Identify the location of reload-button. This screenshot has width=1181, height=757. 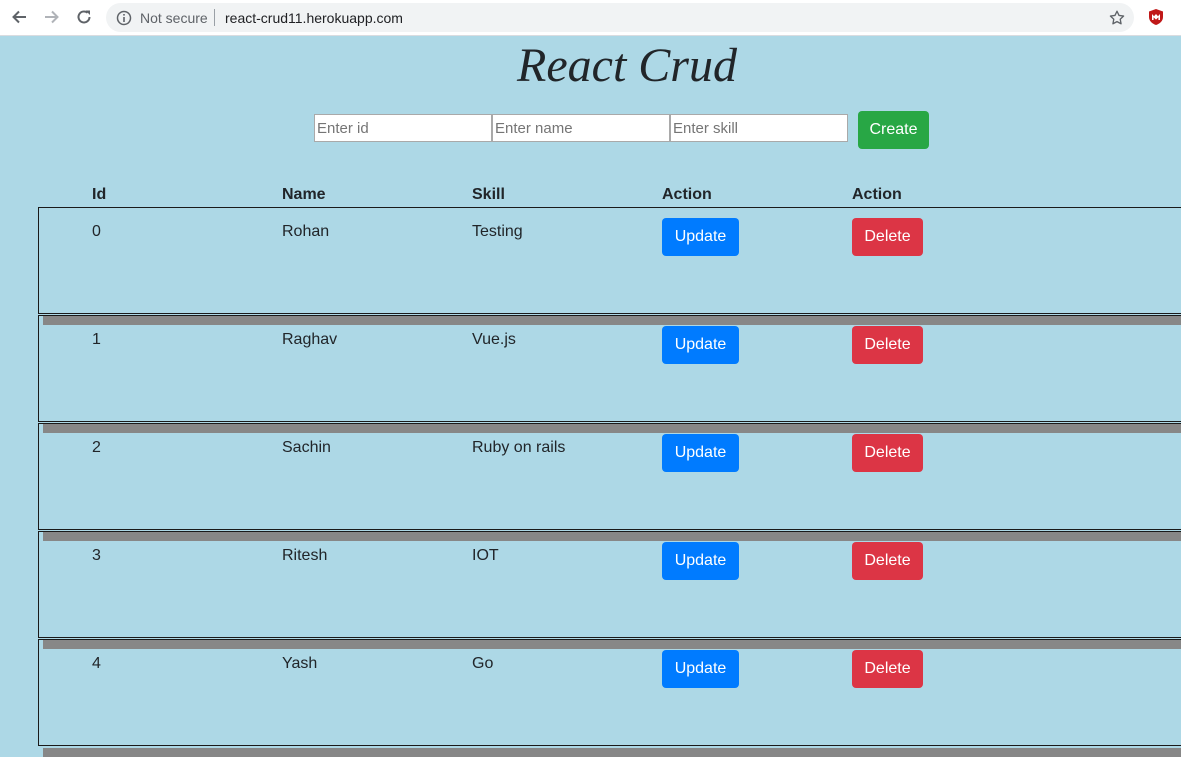
(84, 17).